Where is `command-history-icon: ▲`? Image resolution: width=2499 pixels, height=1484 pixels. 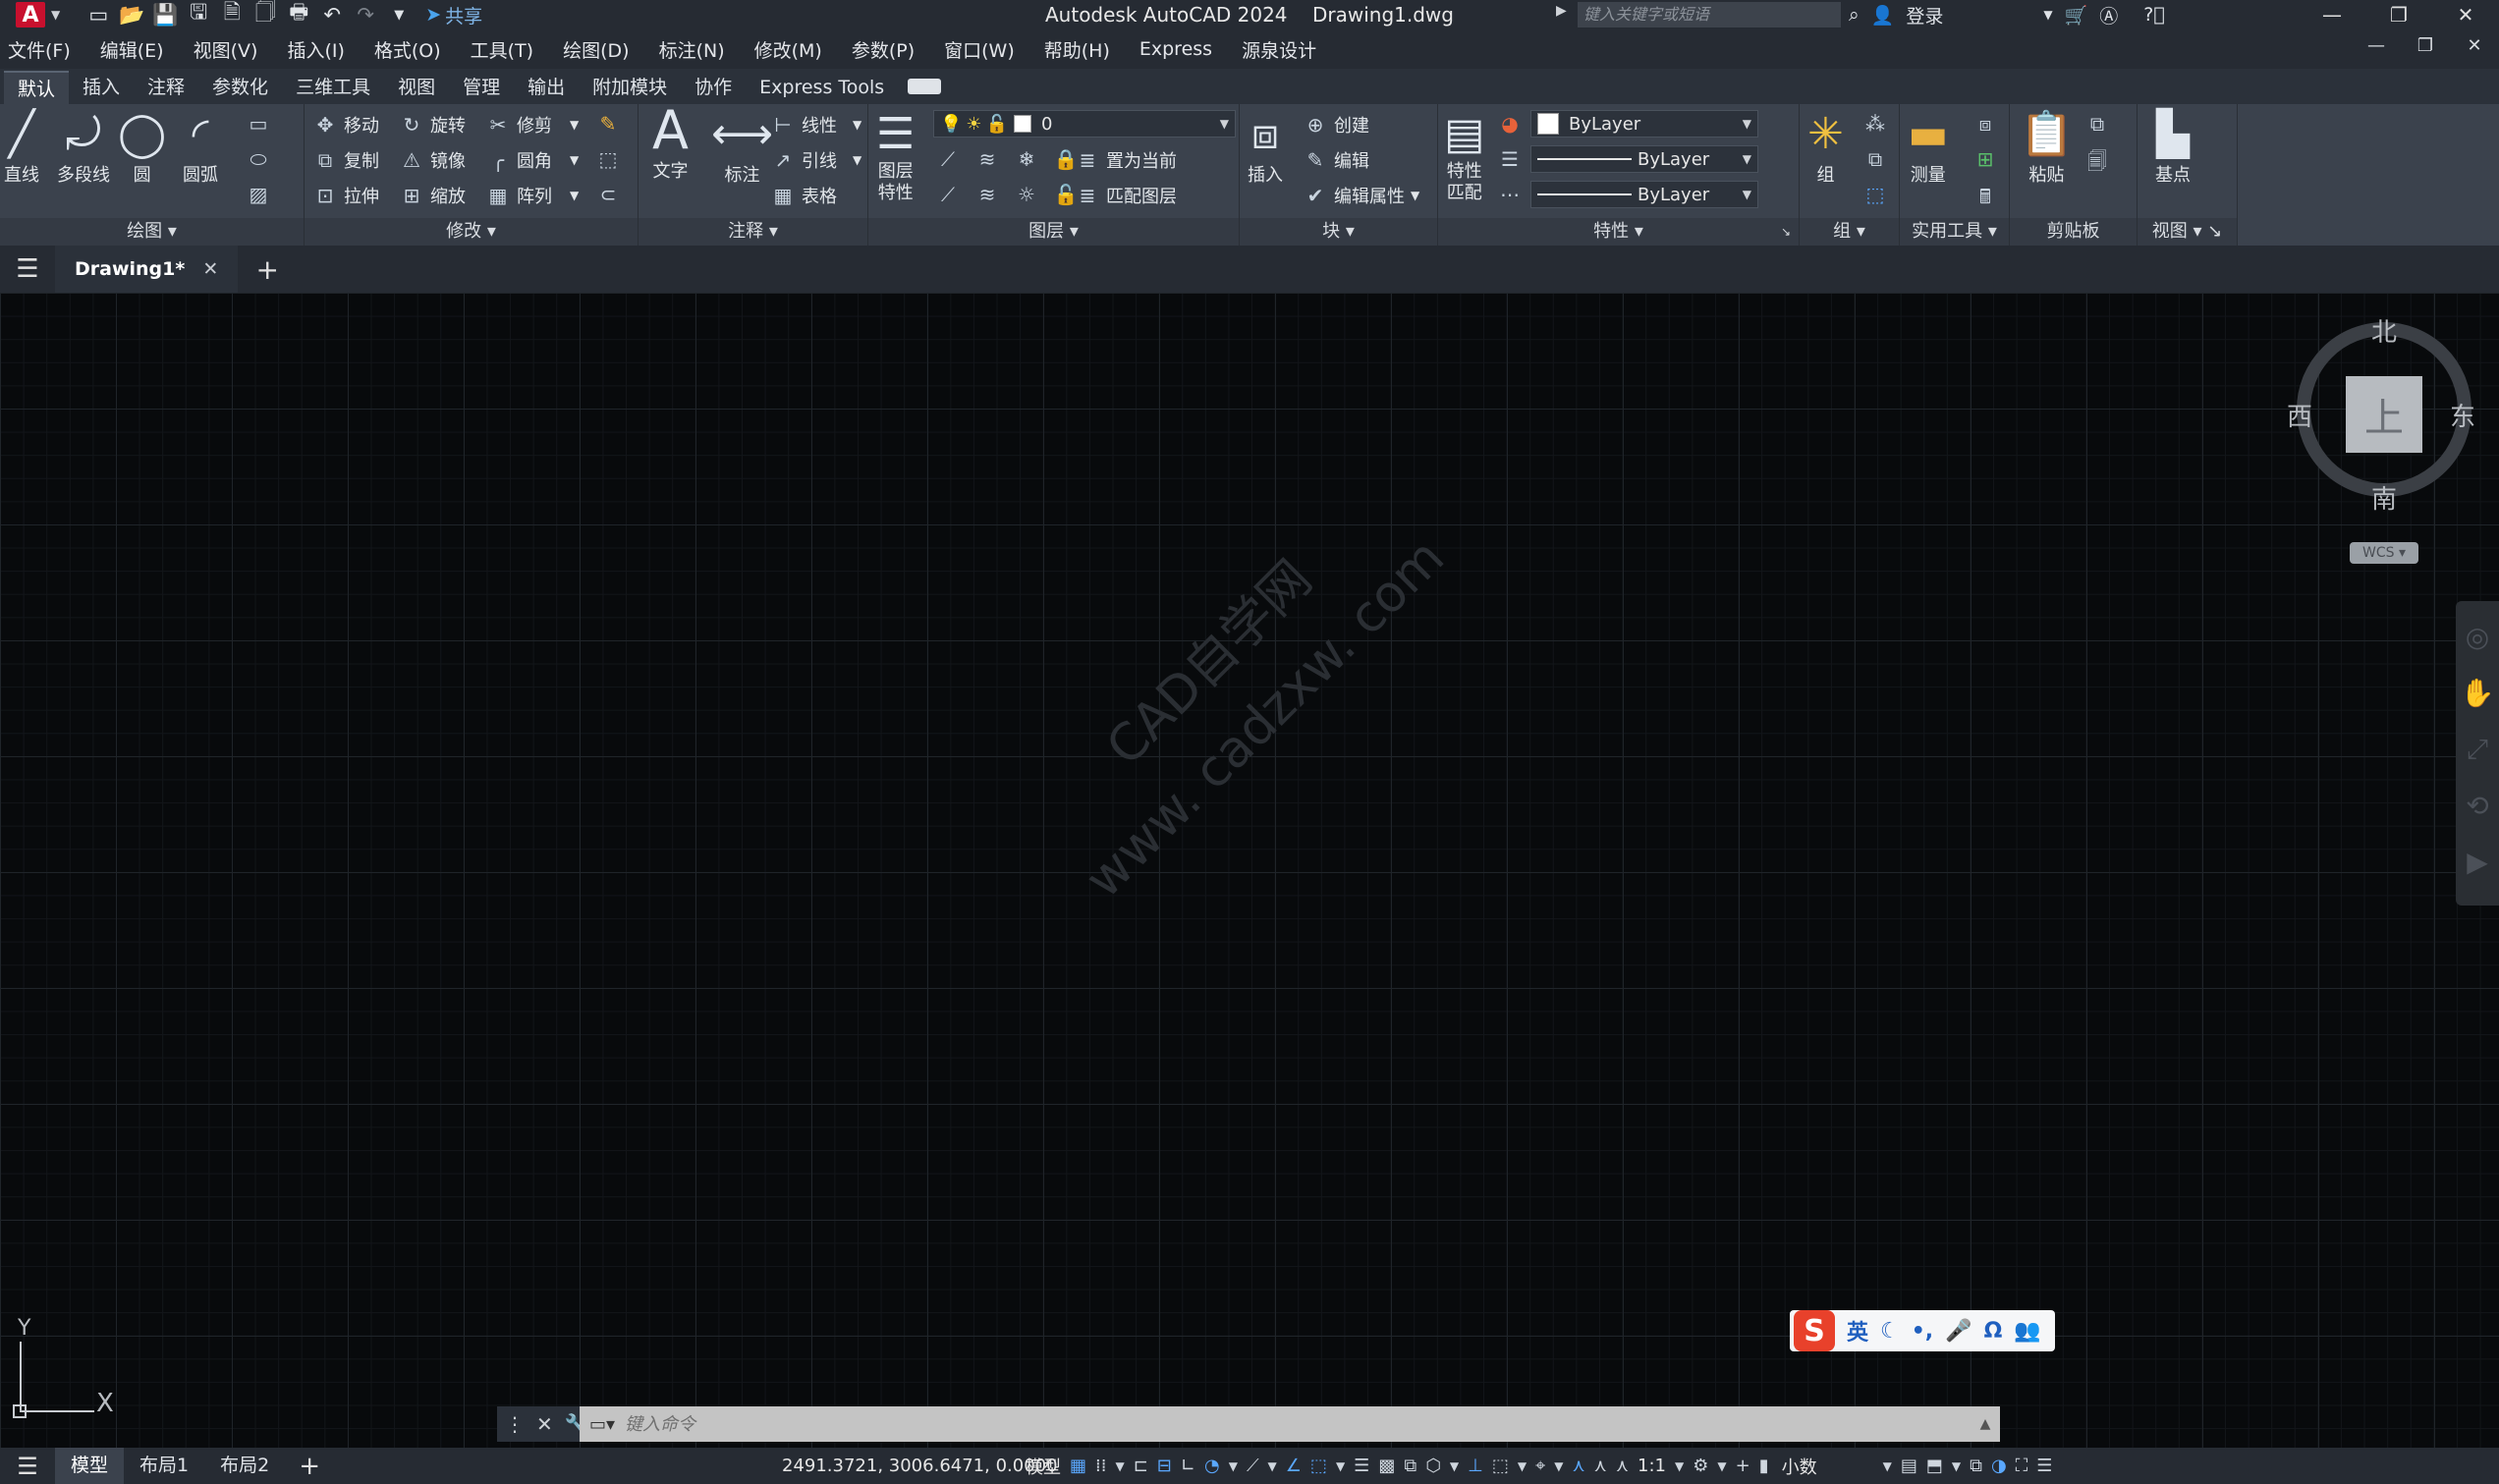
command-history-icon: ▲ is located at coordinates (1985, 1424).